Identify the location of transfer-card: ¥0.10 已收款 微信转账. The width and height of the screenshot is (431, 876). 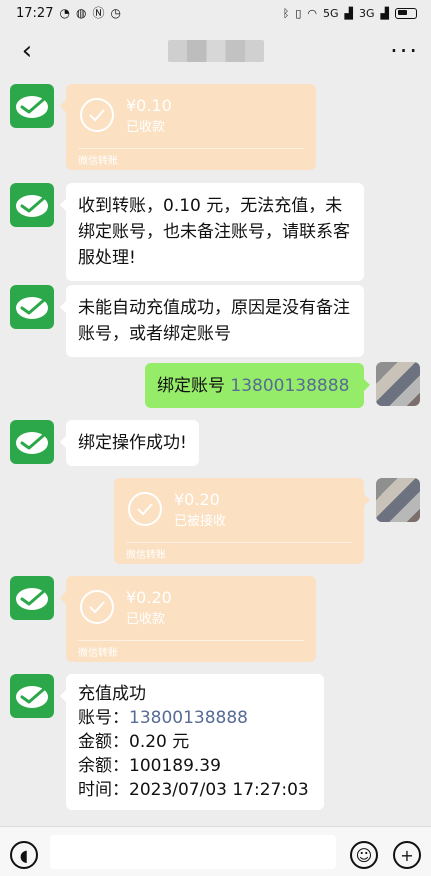
(188, 127).